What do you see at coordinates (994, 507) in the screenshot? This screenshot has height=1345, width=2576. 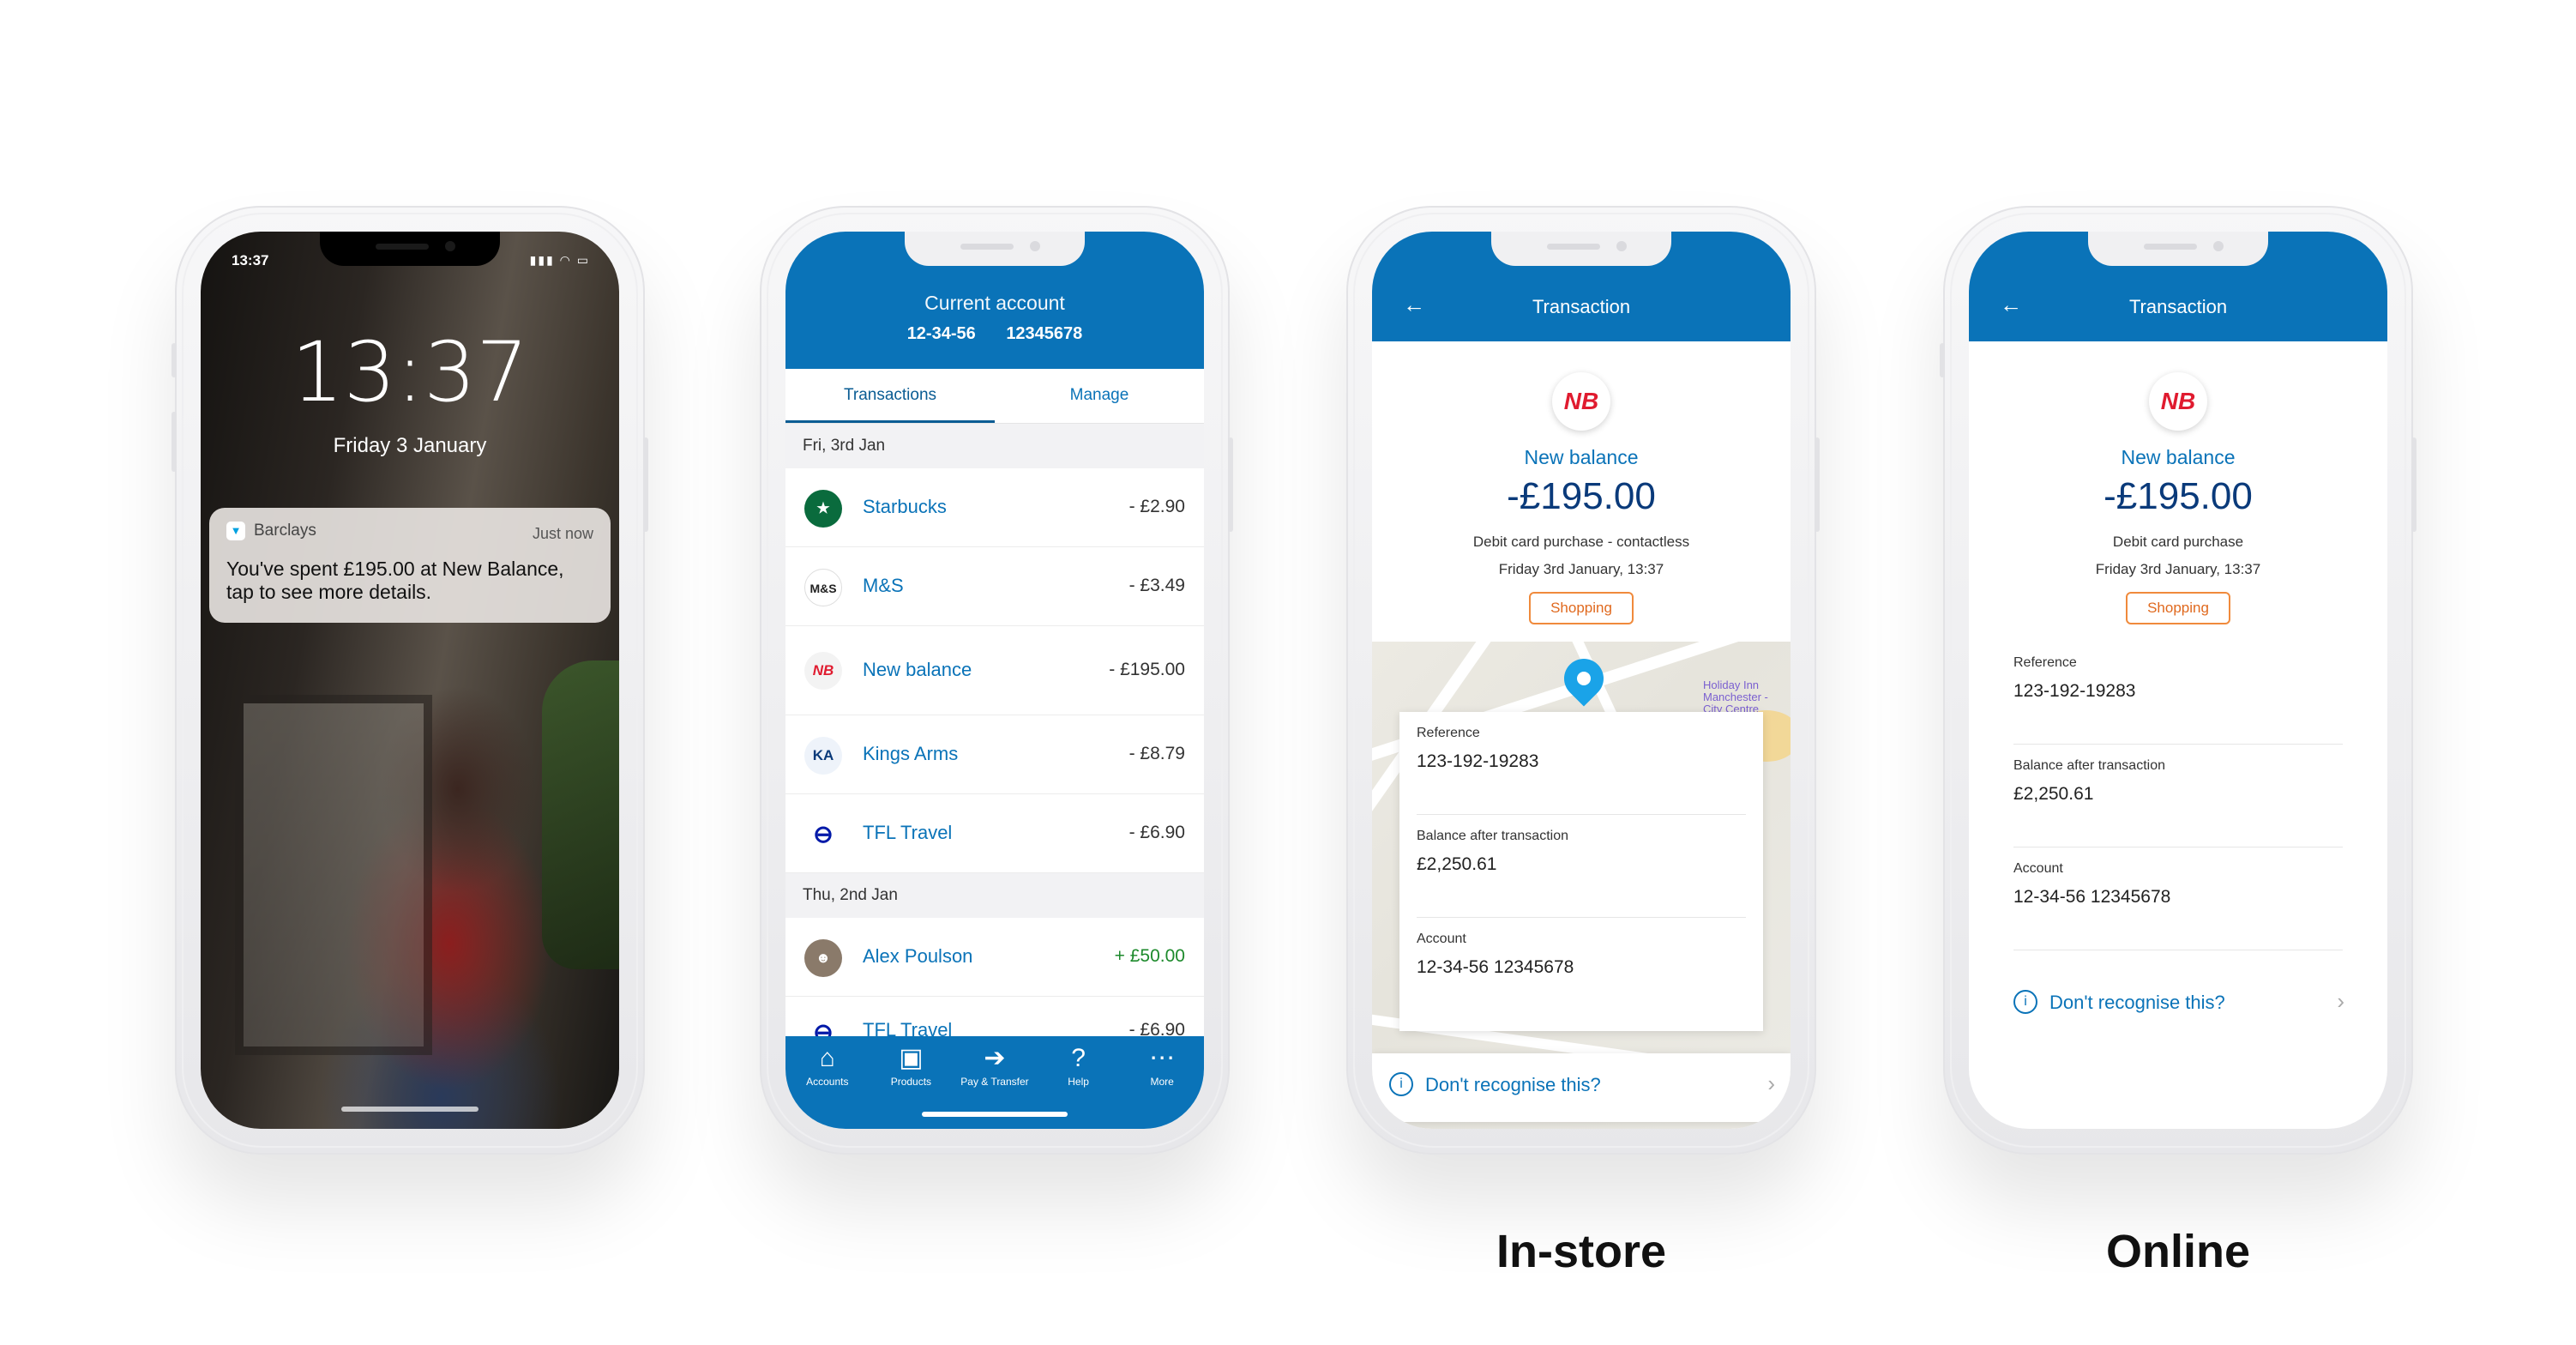 I see `transaction-row: ★ Starbucks - £2.90` at bounding box center [994, 507].